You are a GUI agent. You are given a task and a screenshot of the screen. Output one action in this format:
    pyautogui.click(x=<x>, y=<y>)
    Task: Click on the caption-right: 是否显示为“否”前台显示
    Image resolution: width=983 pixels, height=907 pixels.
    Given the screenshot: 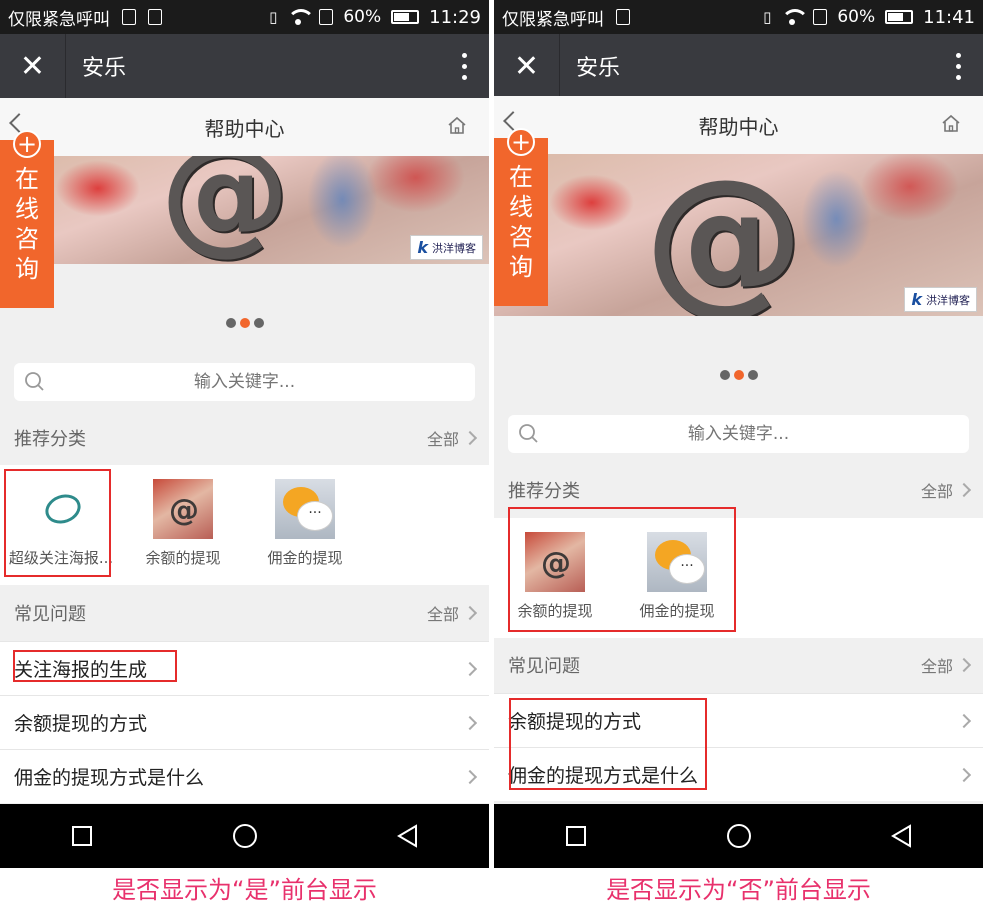 What is the action you would take?
    pyautogui.click(x=738, y=890)
    